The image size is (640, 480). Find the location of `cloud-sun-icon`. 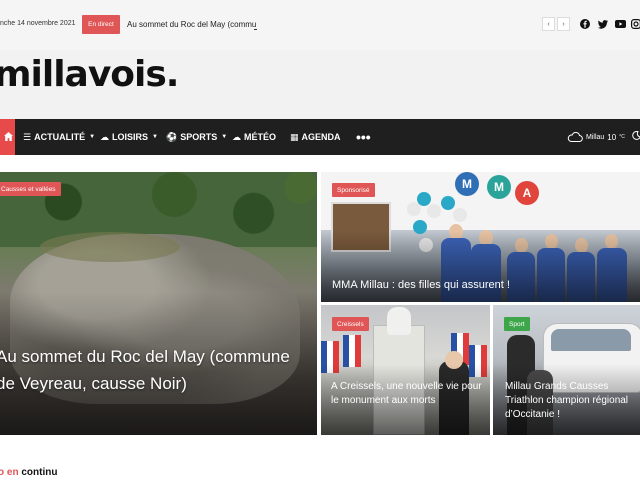

cloud-sun-icon is located at coordinates (575, 137).